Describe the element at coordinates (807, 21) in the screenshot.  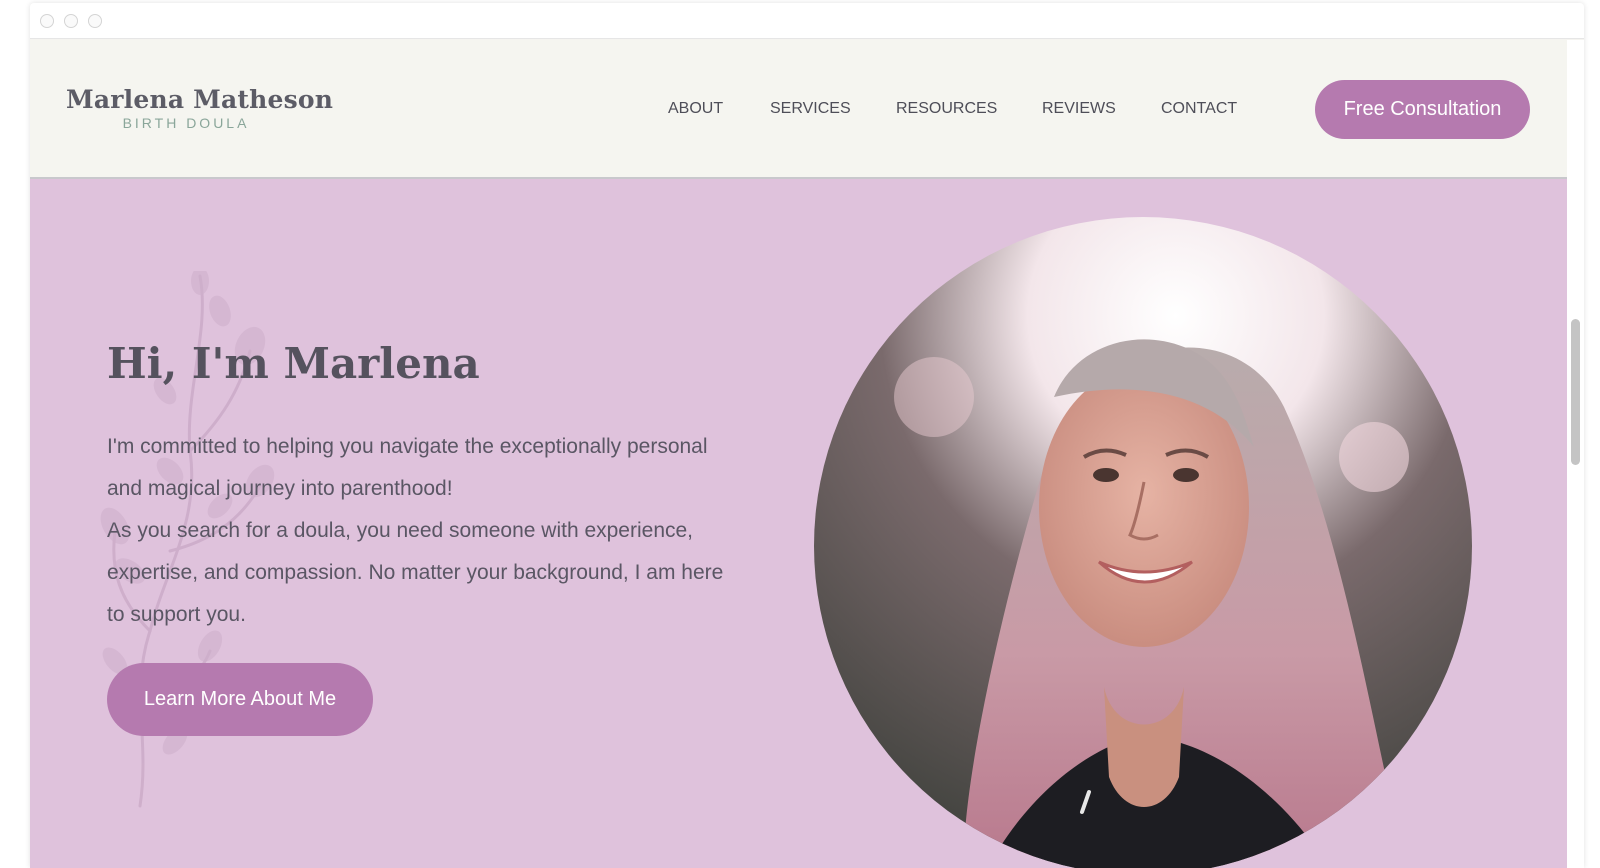
I see `window-titlebar` at that location.